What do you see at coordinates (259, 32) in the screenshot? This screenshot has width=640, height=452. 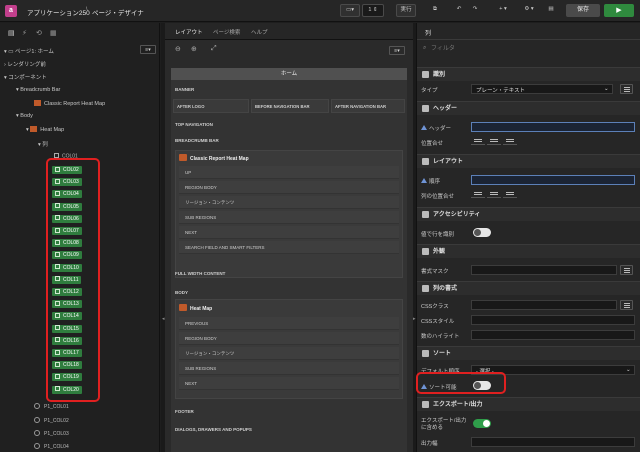 I see `tab-help: ヘルプ` at bounding box center [259, 32].